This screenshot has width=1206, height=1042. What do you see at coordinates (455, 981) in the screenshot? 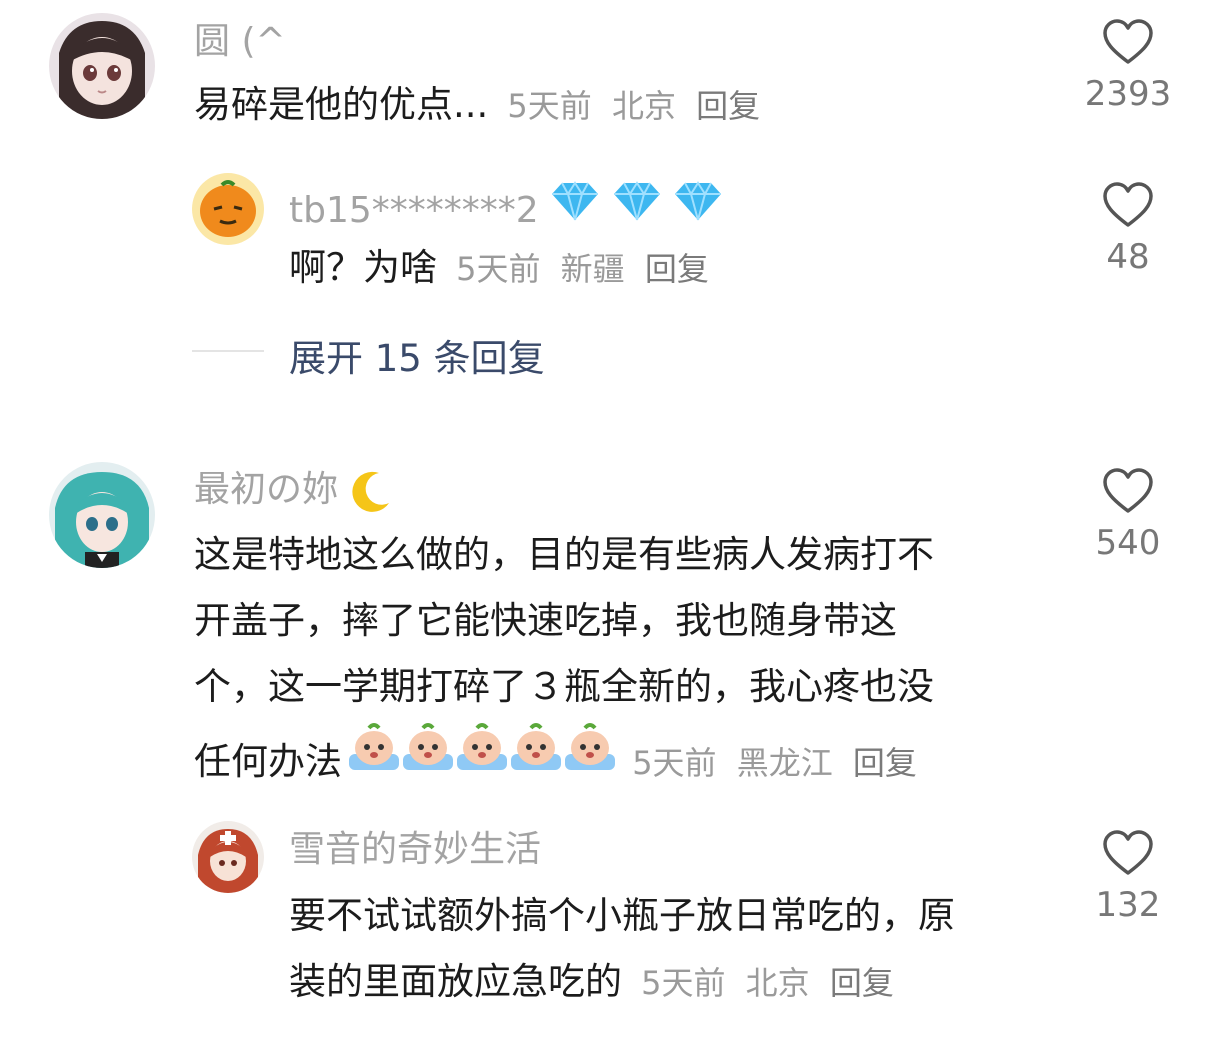
I see `reply-text-line: 装的里面放应急吃的` at bounding box center [455, 981].